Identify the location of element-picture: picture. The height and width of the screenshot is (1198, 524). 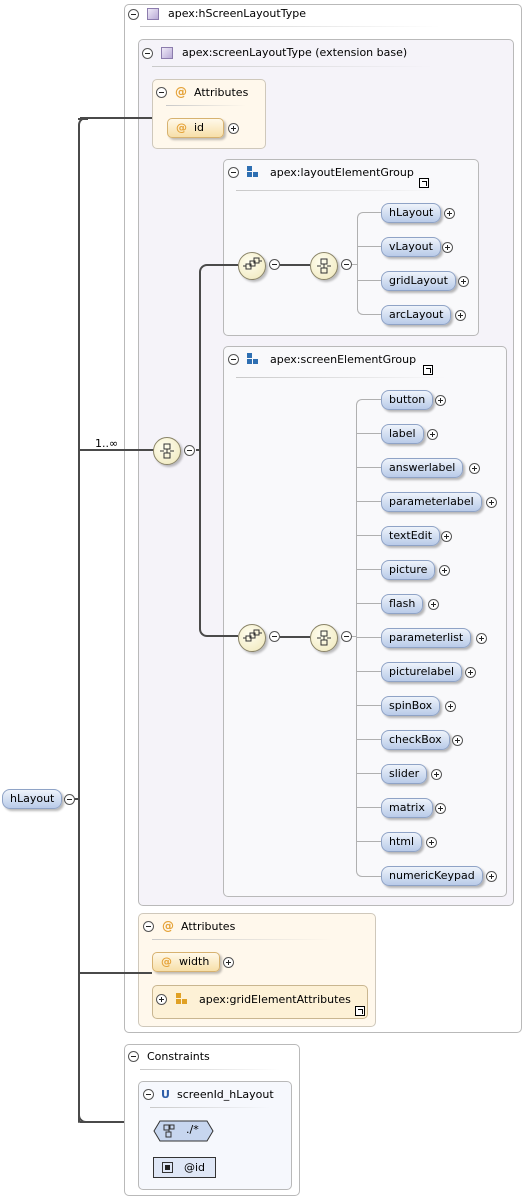
(408, 570).